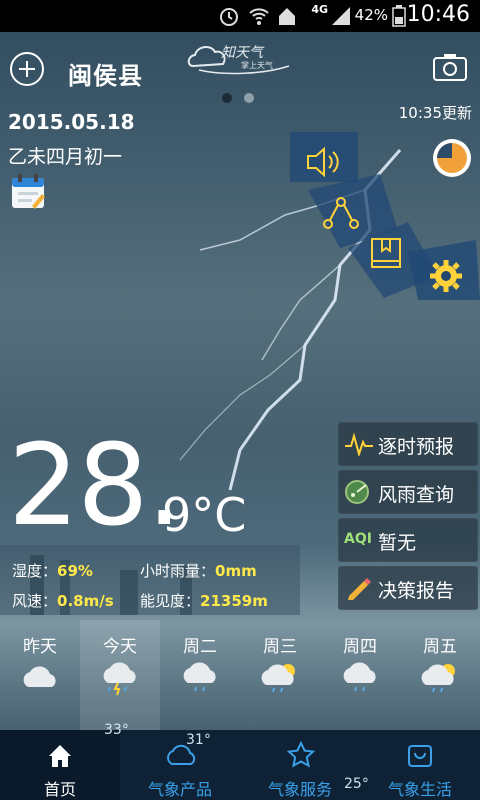 The image size is (480, 800). Describe the element at coordinates (234, 601) in the screenshot. I see `visibility-value: 21359m` at that location.